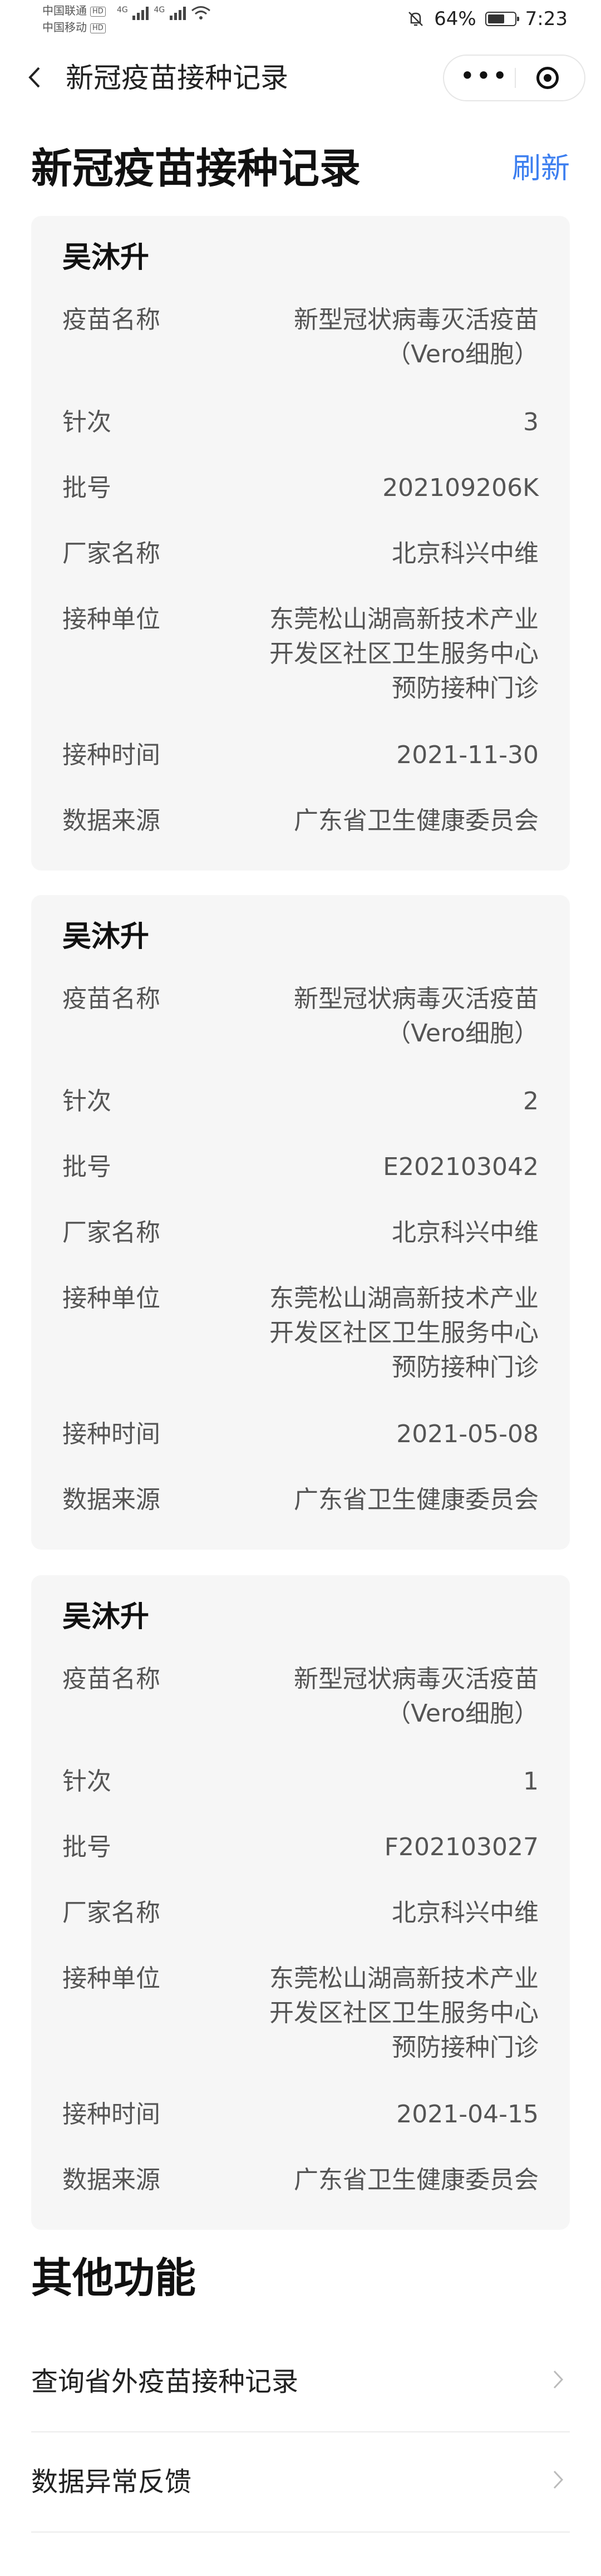 The width and height of the screenshot is (601, 2576). What do you see at coordinates (460, 488) in the screenshot?
I see `field-value: 202109206K` at bounding box center [460, 488].